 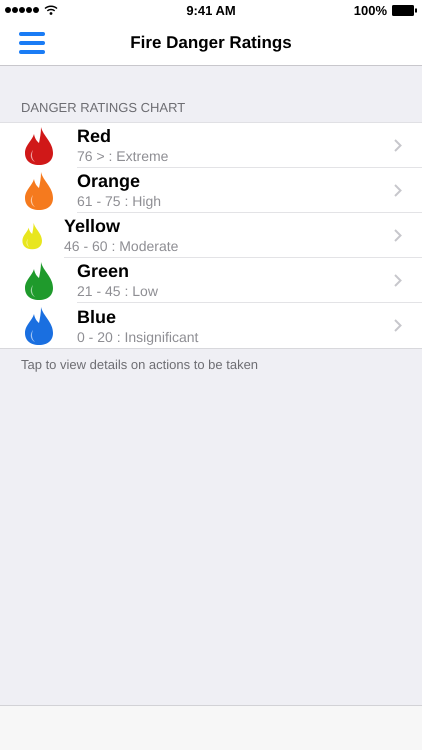 What do you see at coordinates (211, 145) in the screenshot?
I see `rating-row: Red 76 > : Extreme` at bounding box center [211, 145].